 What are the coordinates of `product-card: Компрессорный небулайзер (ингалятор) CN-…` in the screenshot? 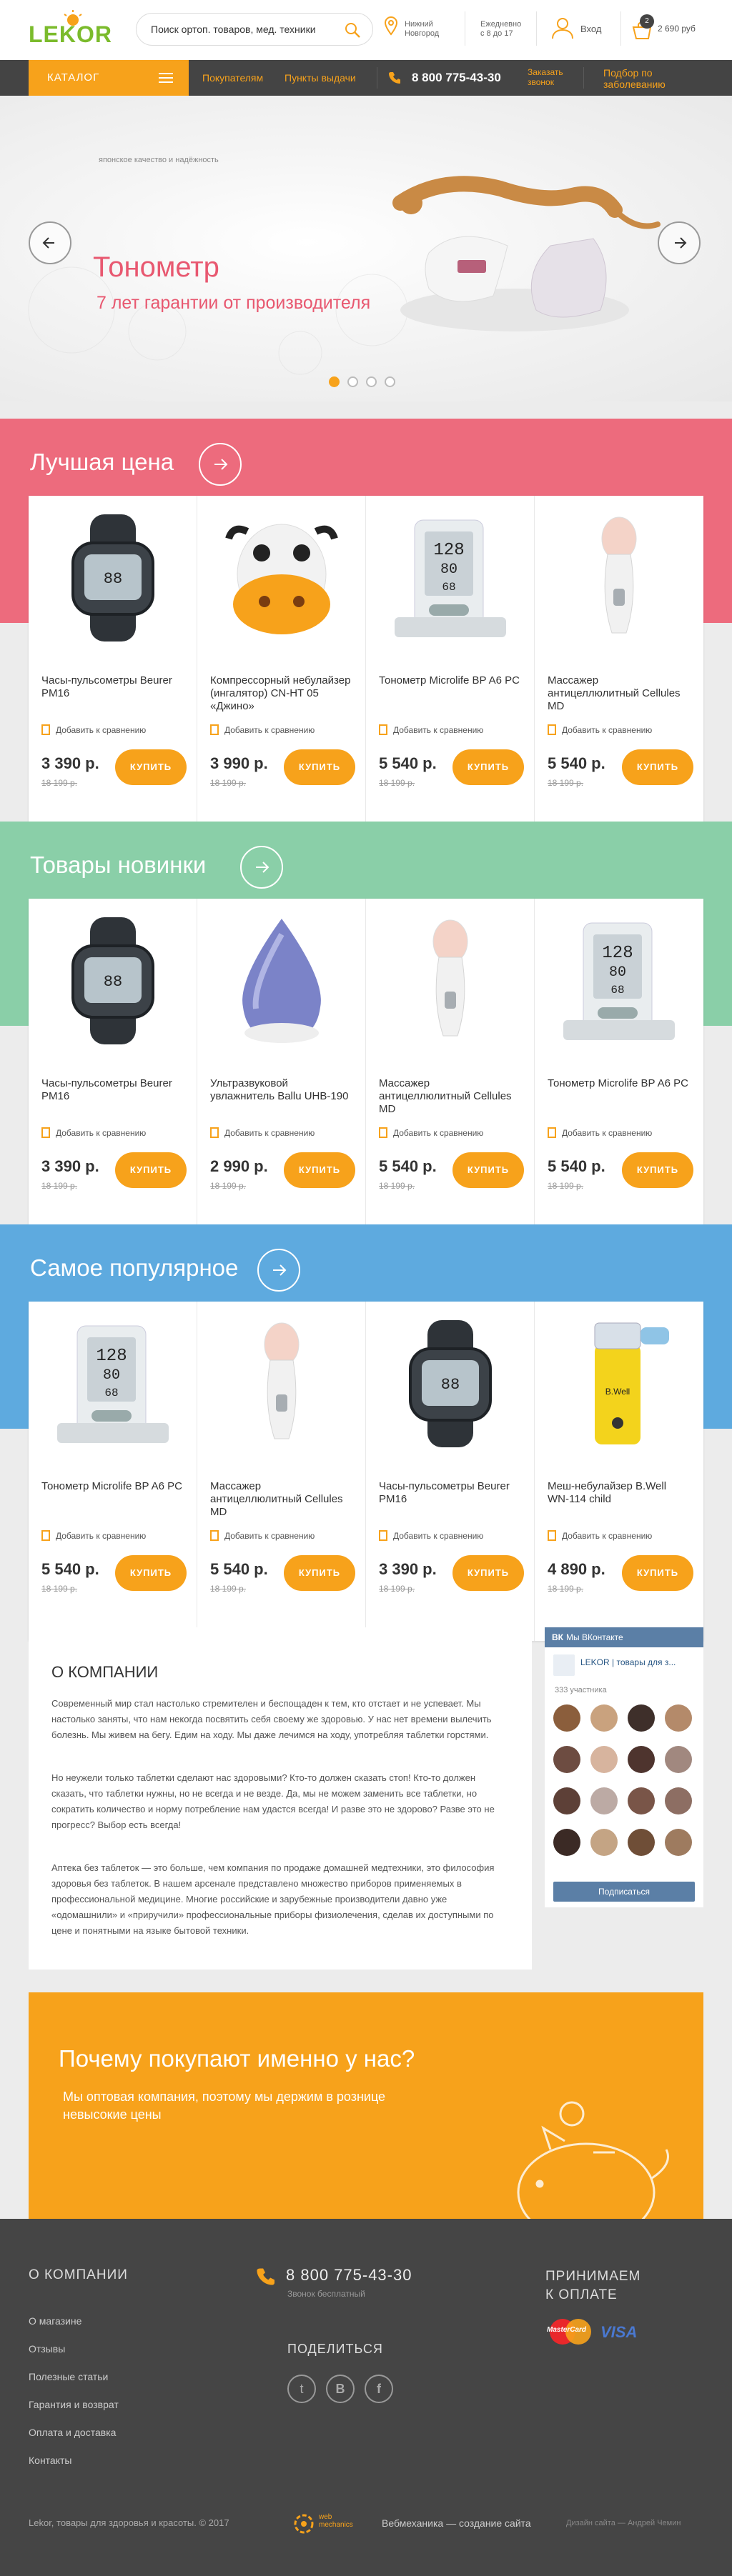 It's located at (281, 665).